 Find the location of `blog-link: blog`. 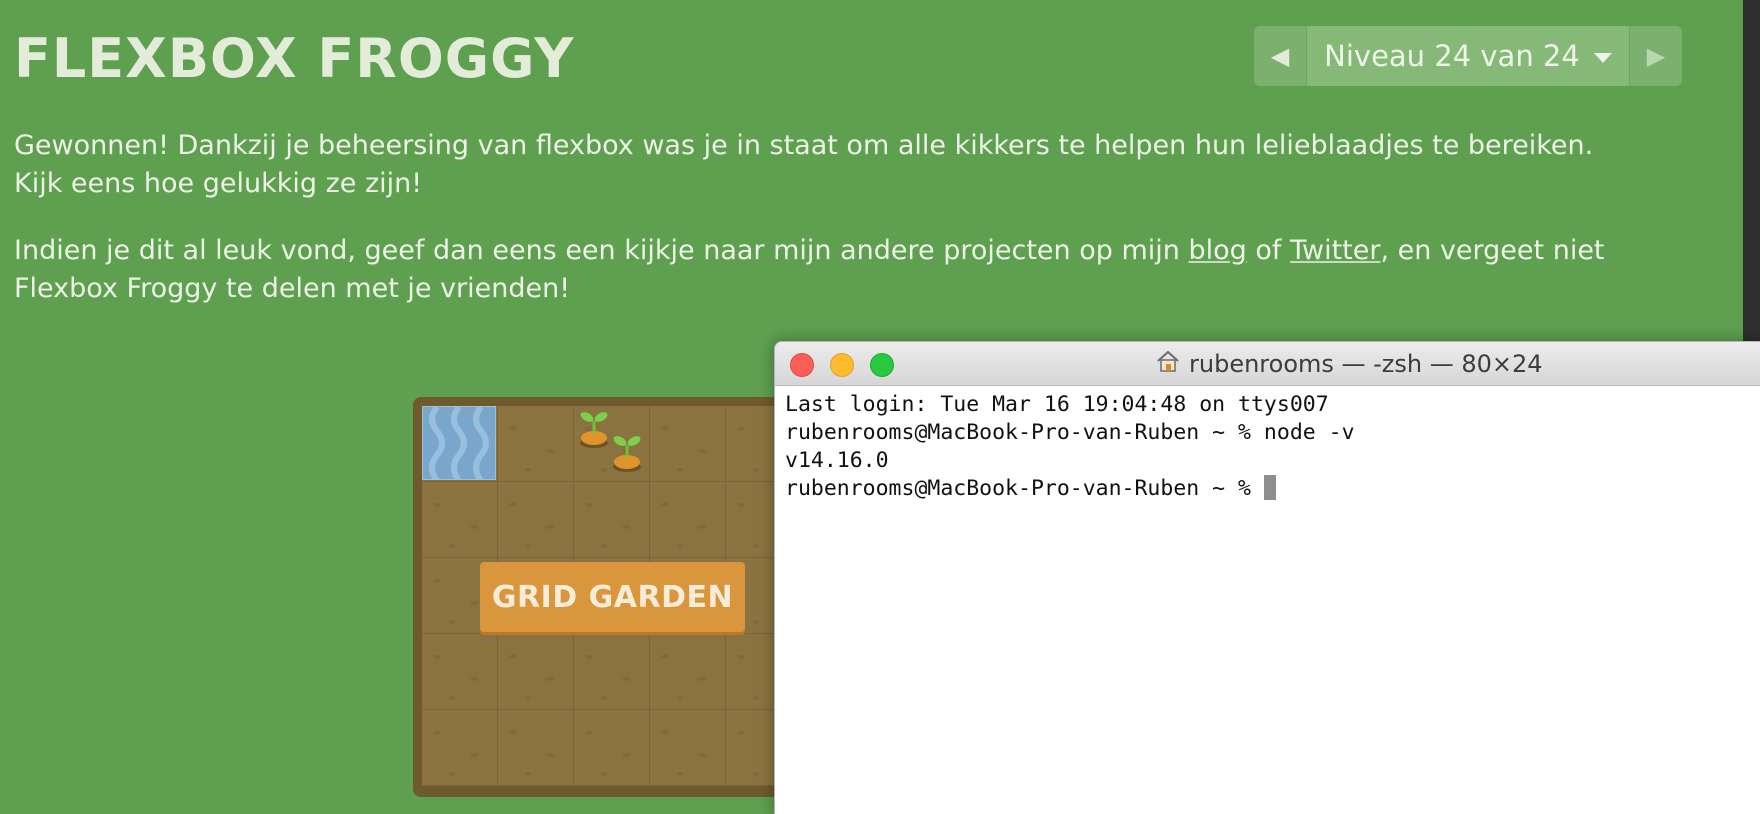

blog-link: blog is located at coordinates (1217, 250).